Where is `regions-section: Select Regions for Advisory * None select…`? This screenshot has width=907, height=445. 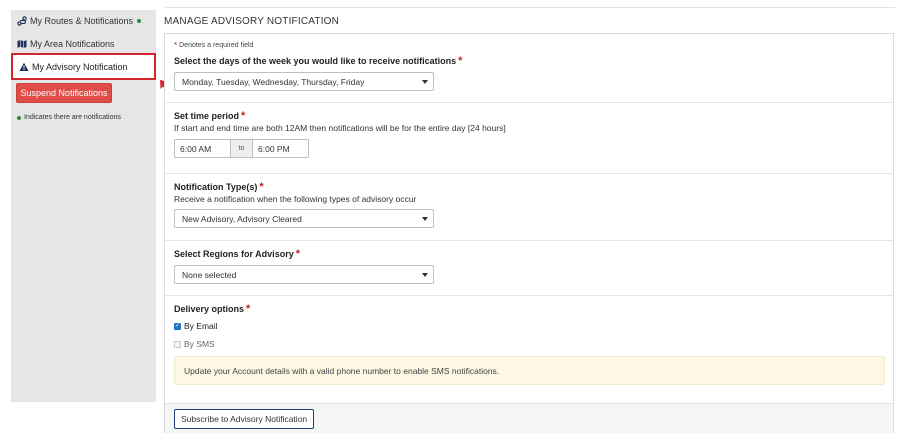
regions-section: Select Regions for Advisory * None select… is located at coordinates (529, 268).